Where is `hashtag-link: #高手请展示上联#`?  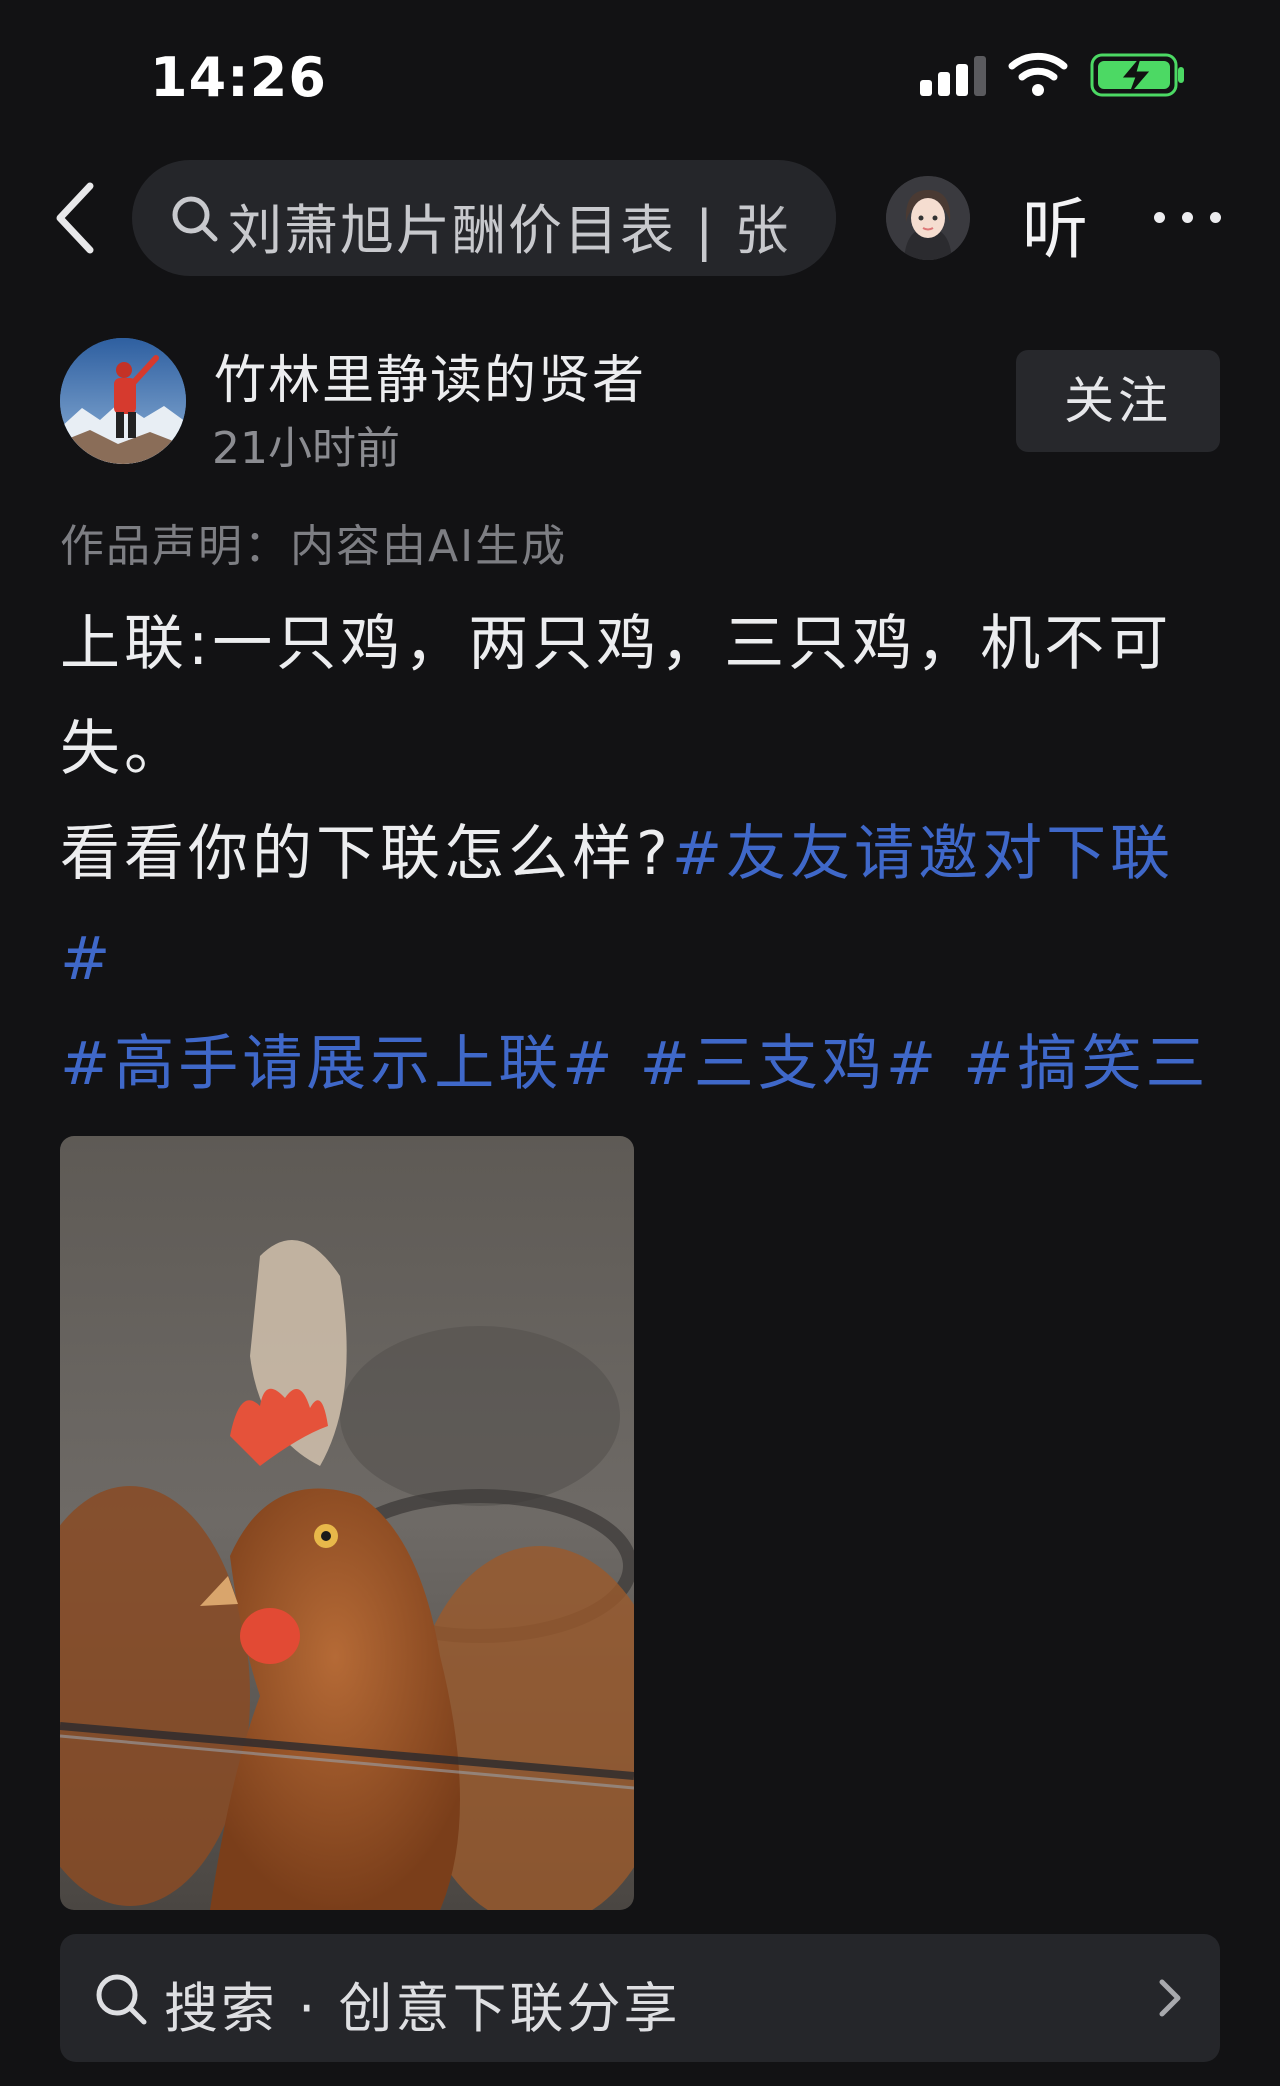
hashtag-link: #高手请展示上联# is located at coordinates (338, 1064).